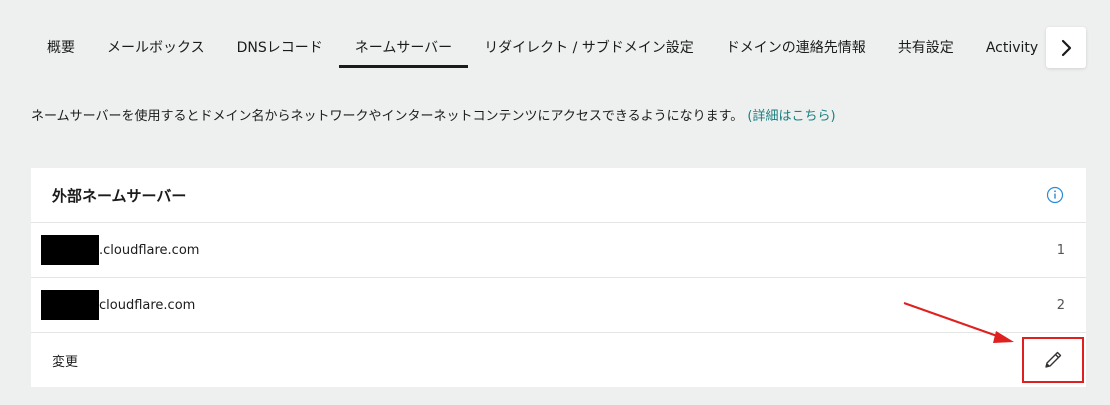  What do you see at coordinates (926, 49) in the screenshot?
I see `tab-sharing: 共有設定` at bounding box center [926, 49].